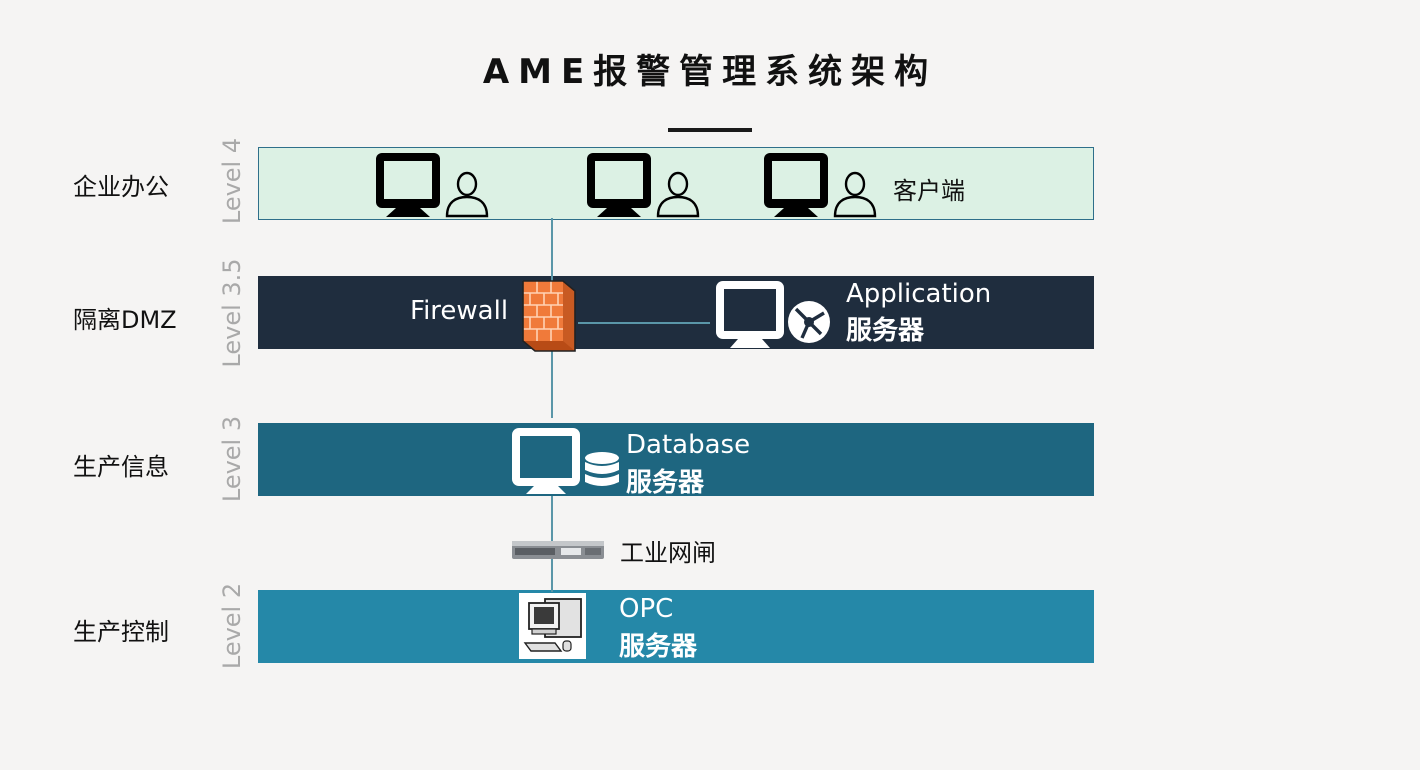  I want to click on connector-firewall-app, so click(644, 323).